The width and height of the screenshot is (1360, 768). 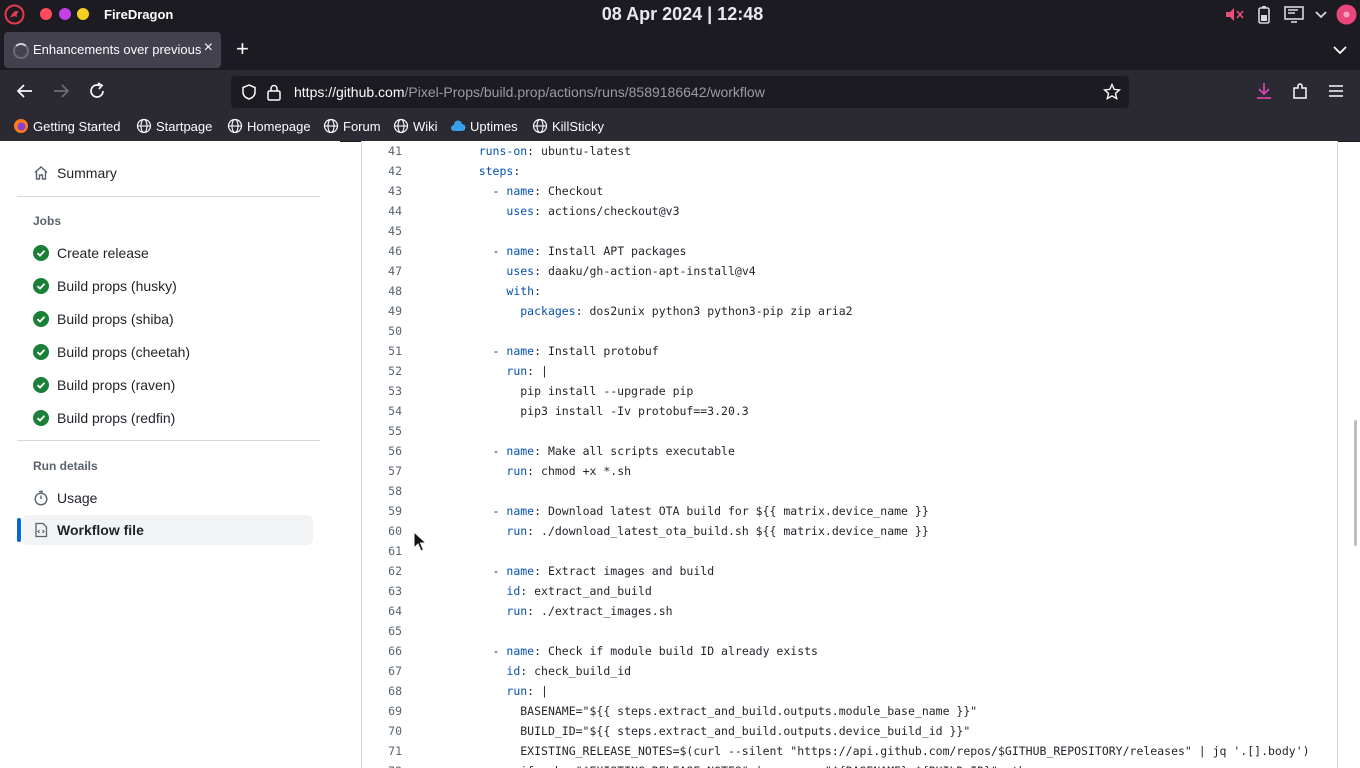 What do you see at coordinates (415, 126) in the screenshot?
I see `bookmark-wiki: Wiki` at bounding box center [415, 126].